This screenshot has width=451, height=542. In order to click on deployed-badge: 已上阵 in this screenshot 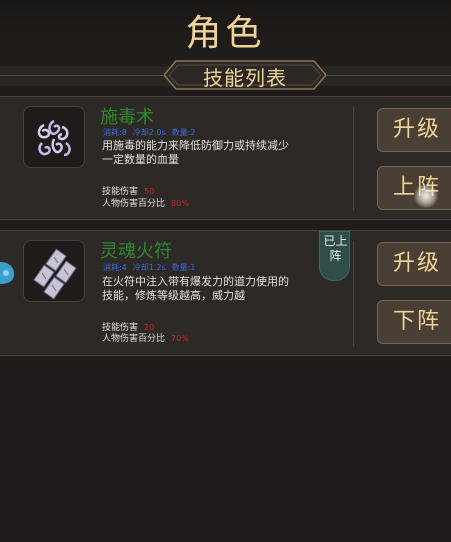, I will do `click(334, 256)`.